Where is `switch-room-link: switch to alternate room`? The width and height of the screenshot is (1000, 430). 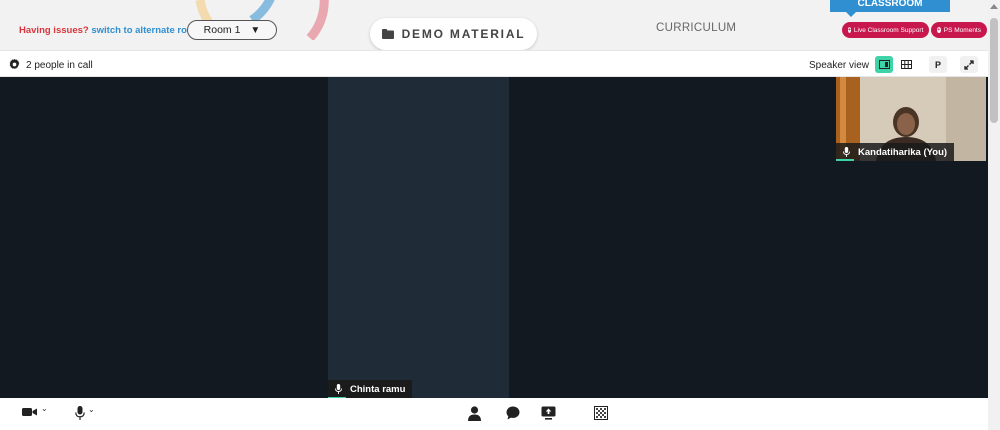
switch-room-link: switch to alternate room is located at coordinates (146, 30).